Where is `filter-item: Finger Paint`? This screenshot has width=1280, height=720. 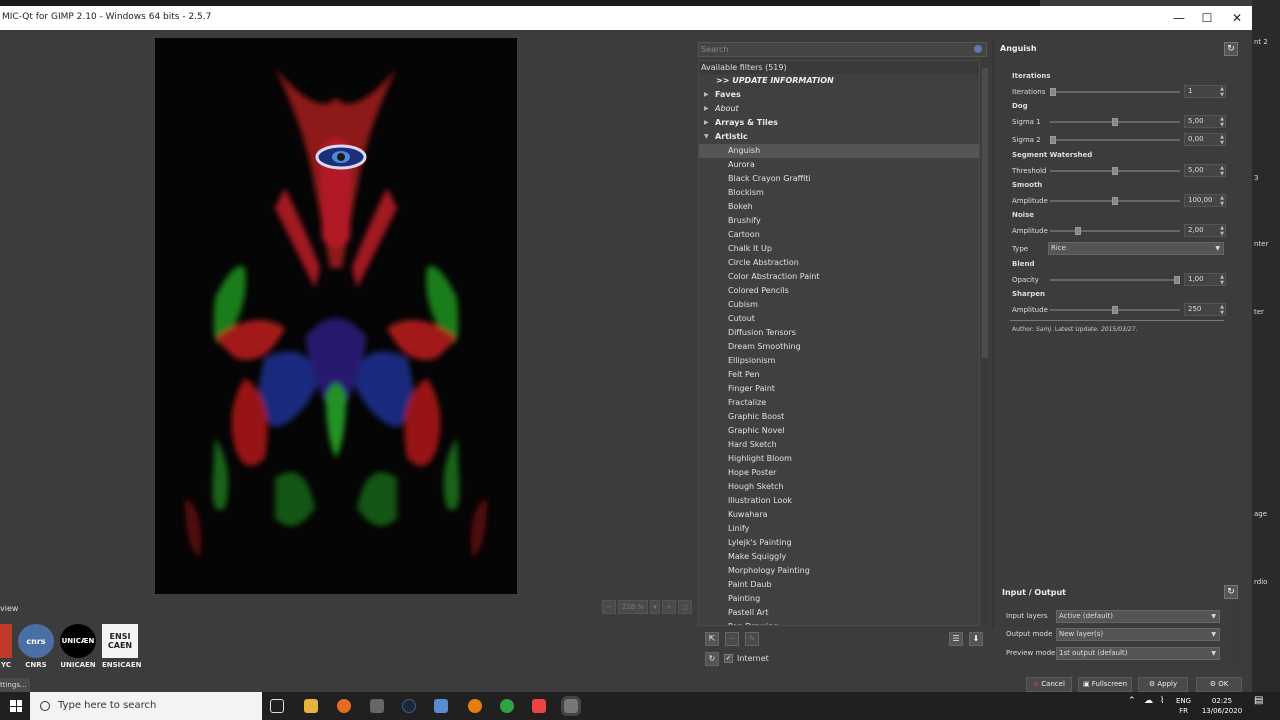
filter-item: Finger Paint is located at coordinates (839, 389).